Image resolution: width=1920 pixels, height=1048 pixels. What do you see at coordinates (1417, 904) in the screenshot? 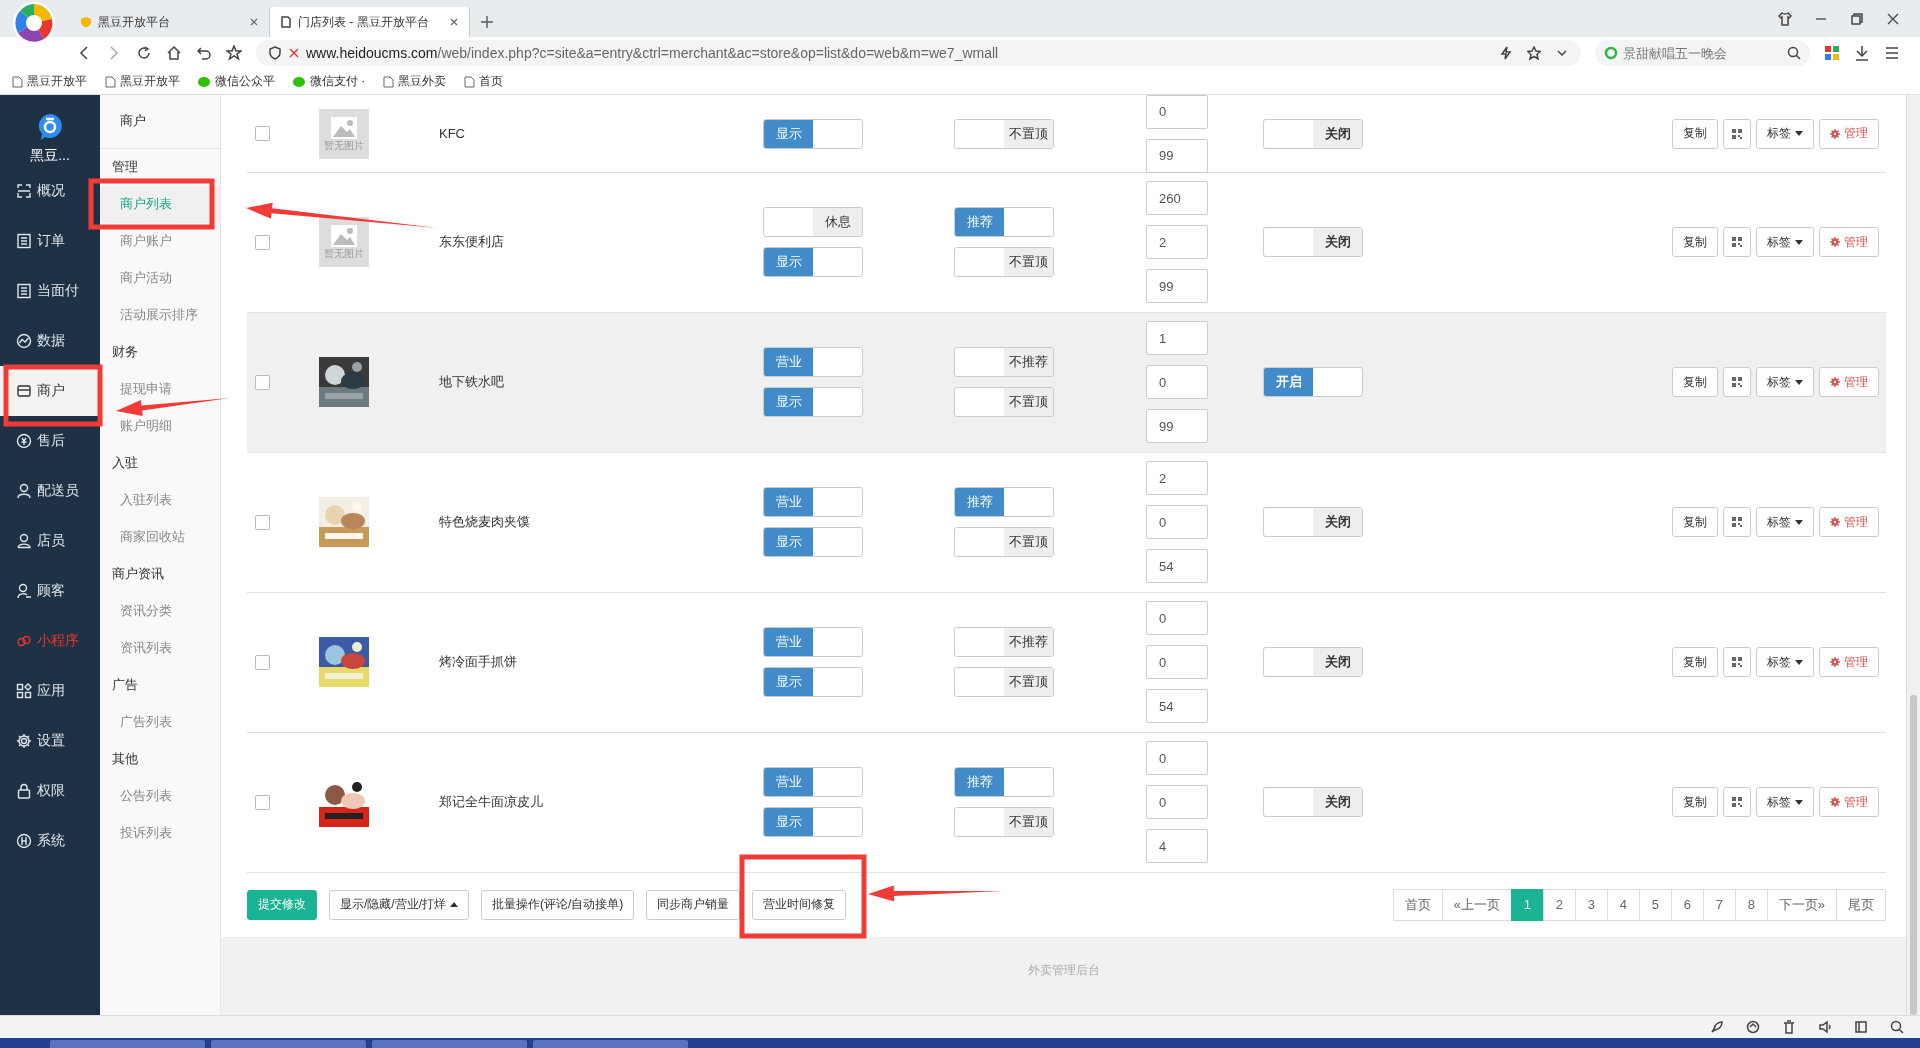
I see `page-link: 首页` at bounding box center [1417, 904].